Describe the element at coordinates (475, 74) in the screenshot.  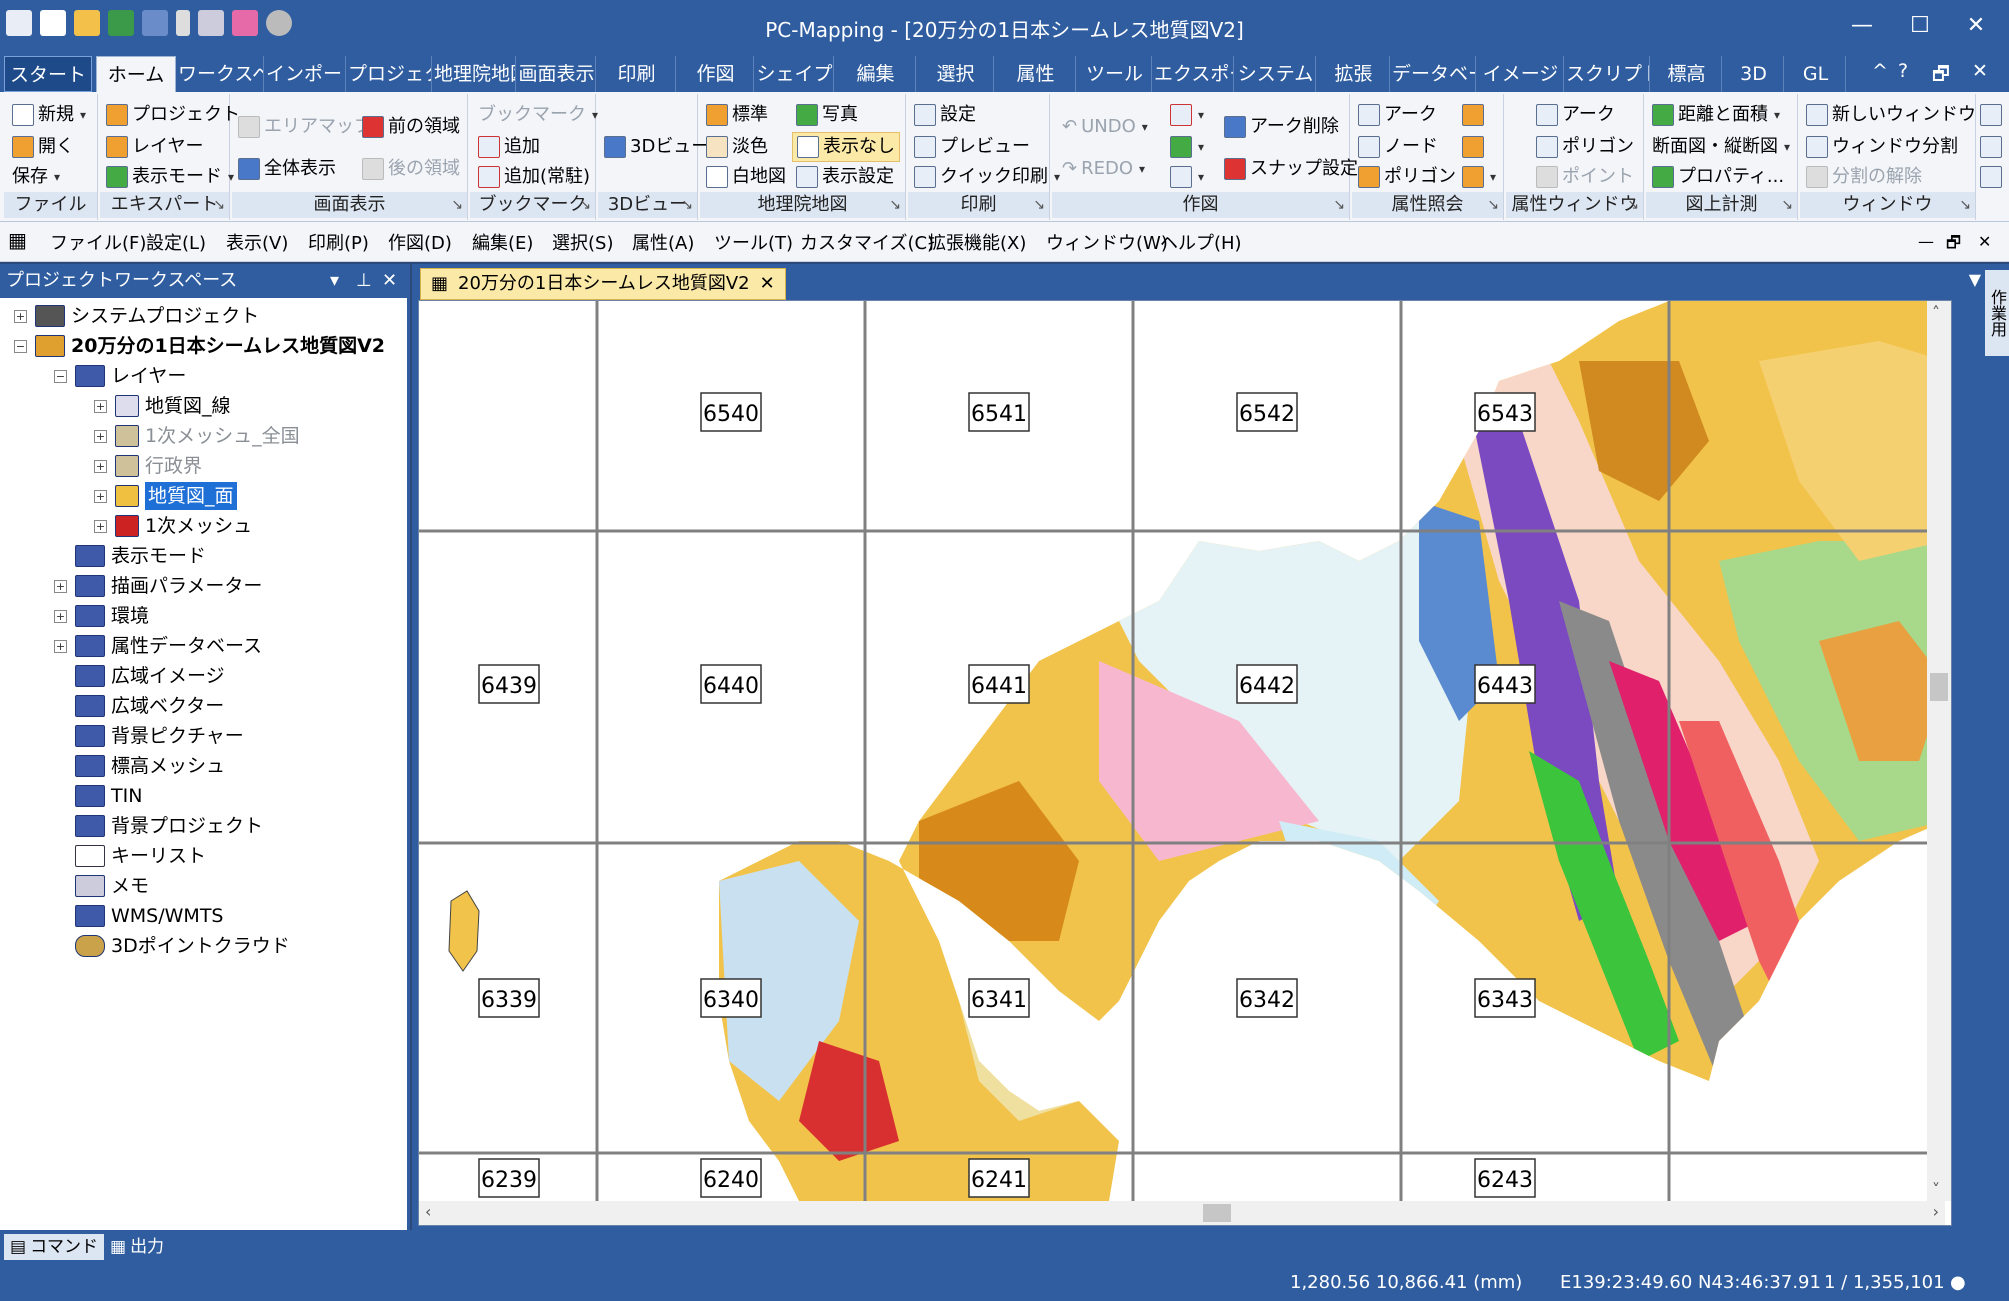
I see `tab-gsi-map: 地理院地図` at that location.